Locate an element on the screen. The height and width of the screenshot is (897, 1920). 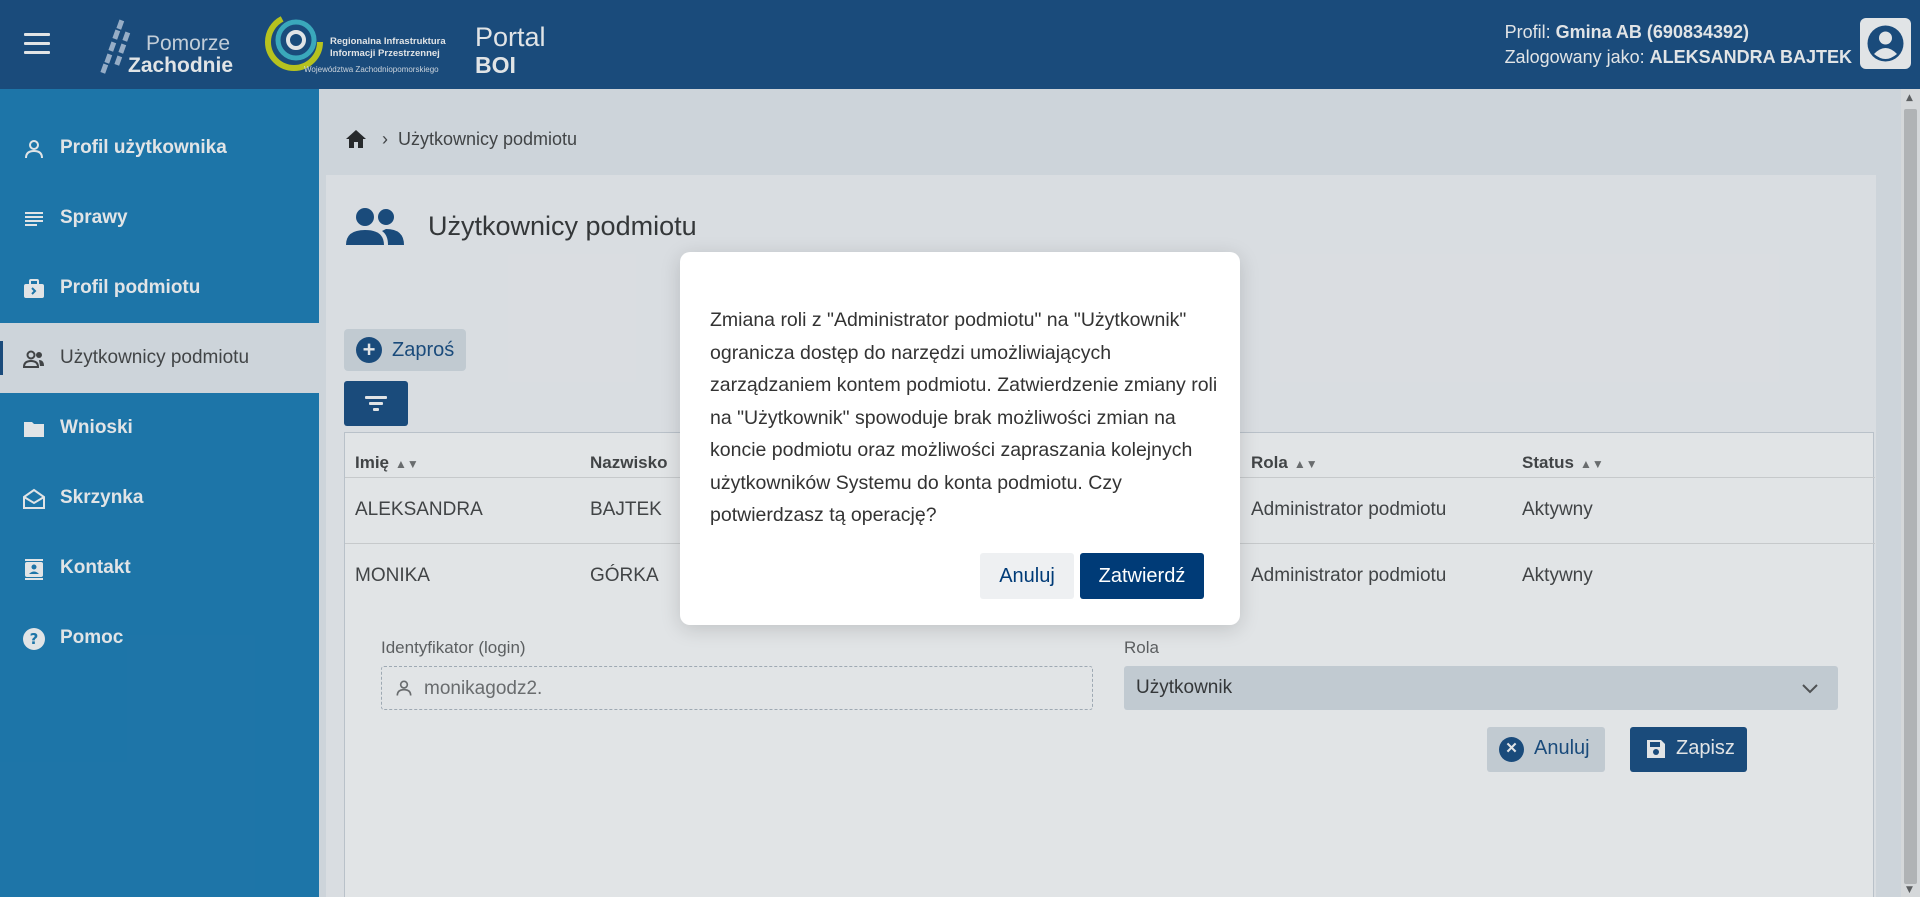
dialog-confirm-button: Zatwierdź is located at coordinates (1142, 576).